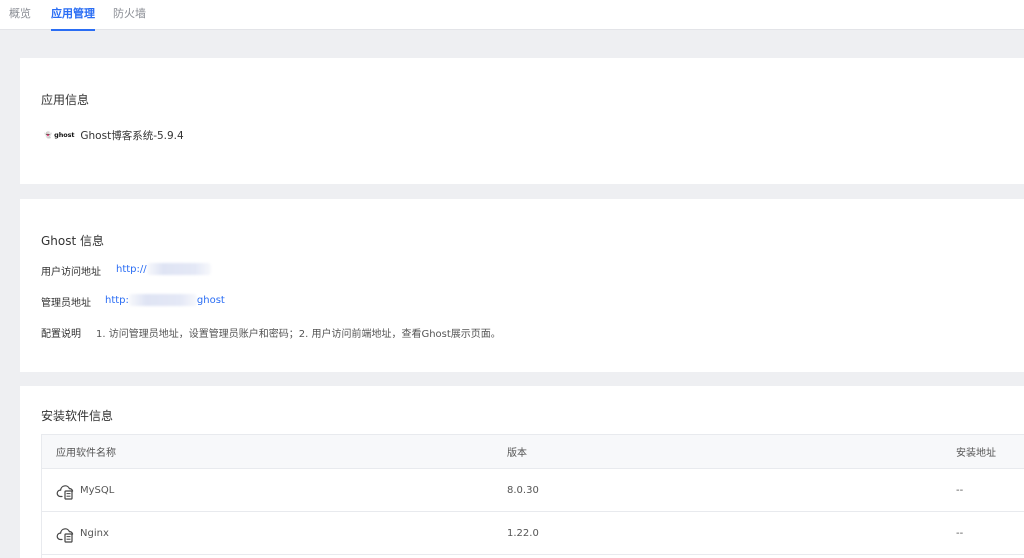 Image resolution: width=1024 pixels, height=558 pixels. I want to click on app-info-row: 👻 ghost Ghost博客系统-5.9.4, so click(114, 135).